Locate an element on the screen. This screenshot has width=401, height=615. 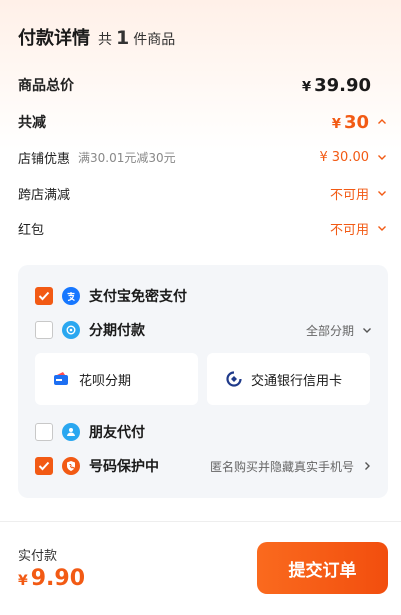
page-header: 付款详情 共 1 件商品 is located at coordinates (96, 37).